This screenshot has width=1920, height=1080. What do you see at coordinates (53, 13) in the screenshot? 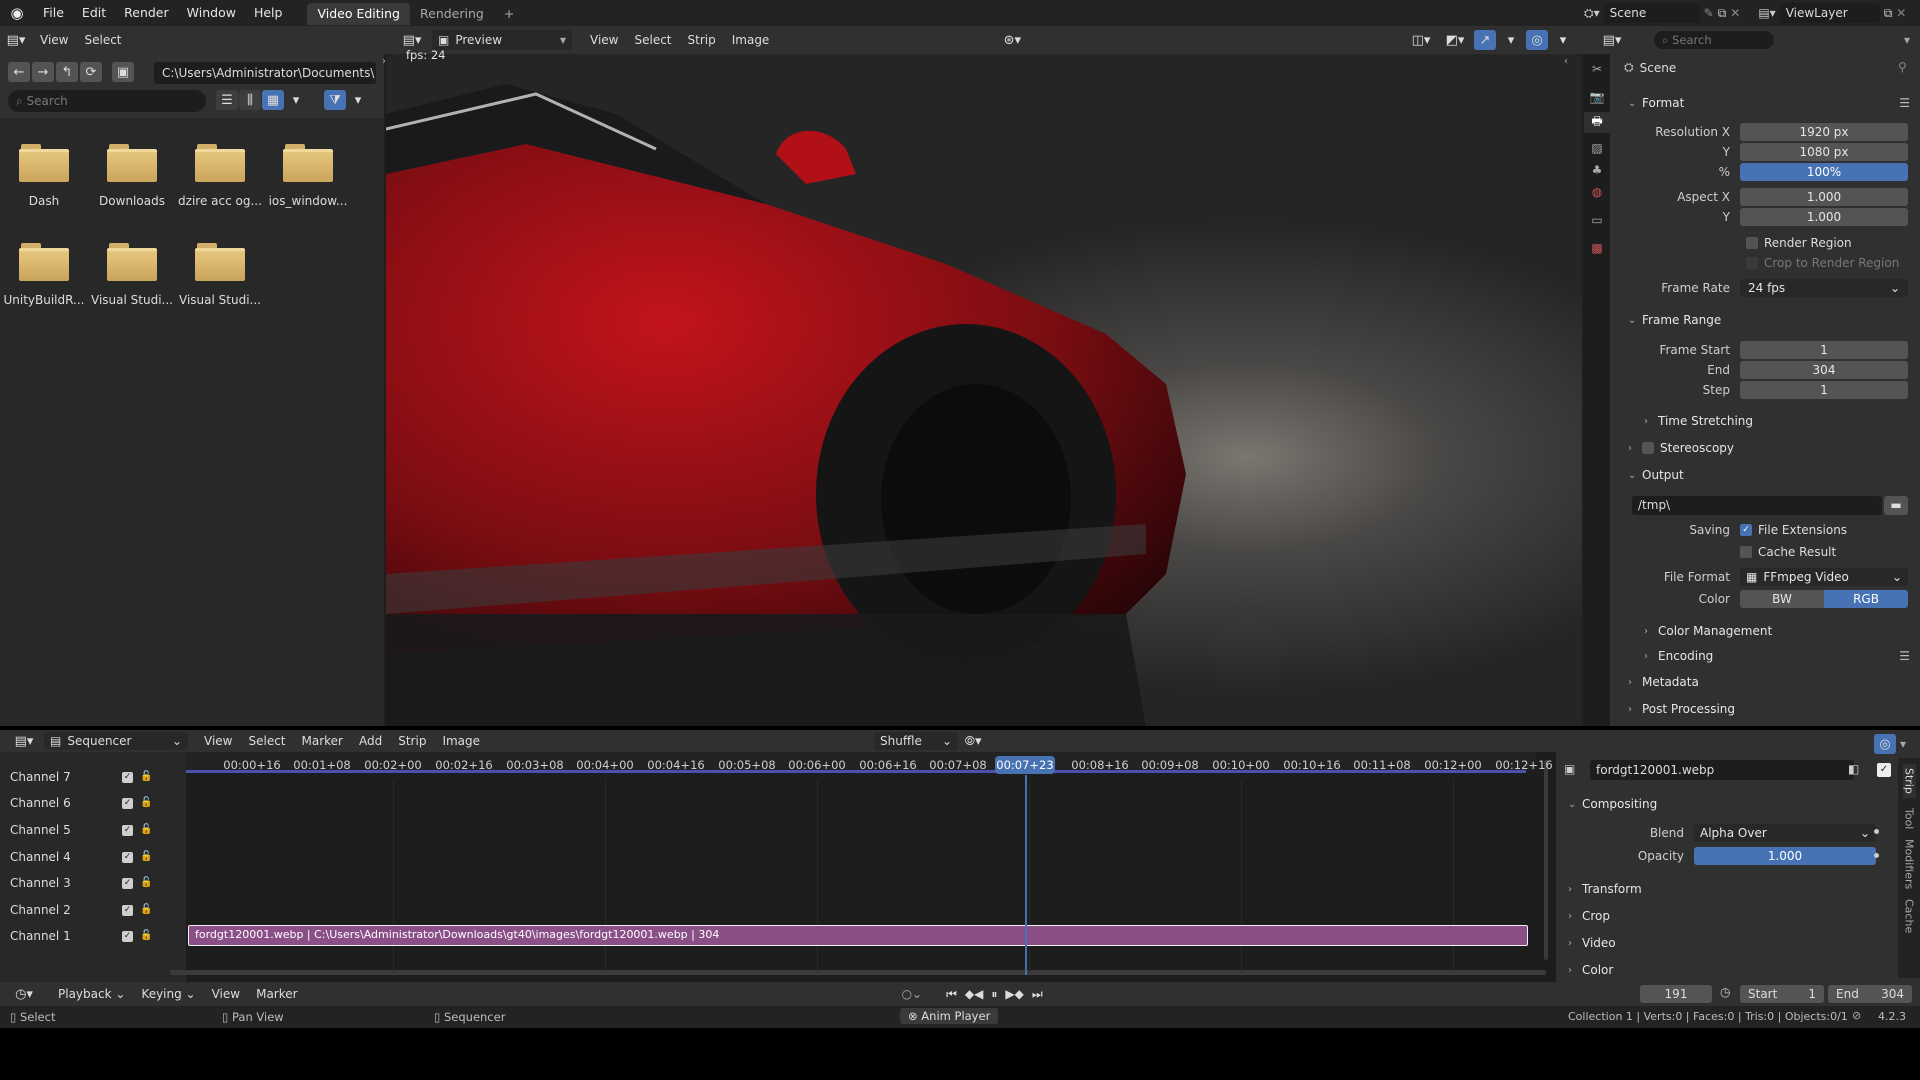
I see `menu-file: File` at bounding box center [53, 13].